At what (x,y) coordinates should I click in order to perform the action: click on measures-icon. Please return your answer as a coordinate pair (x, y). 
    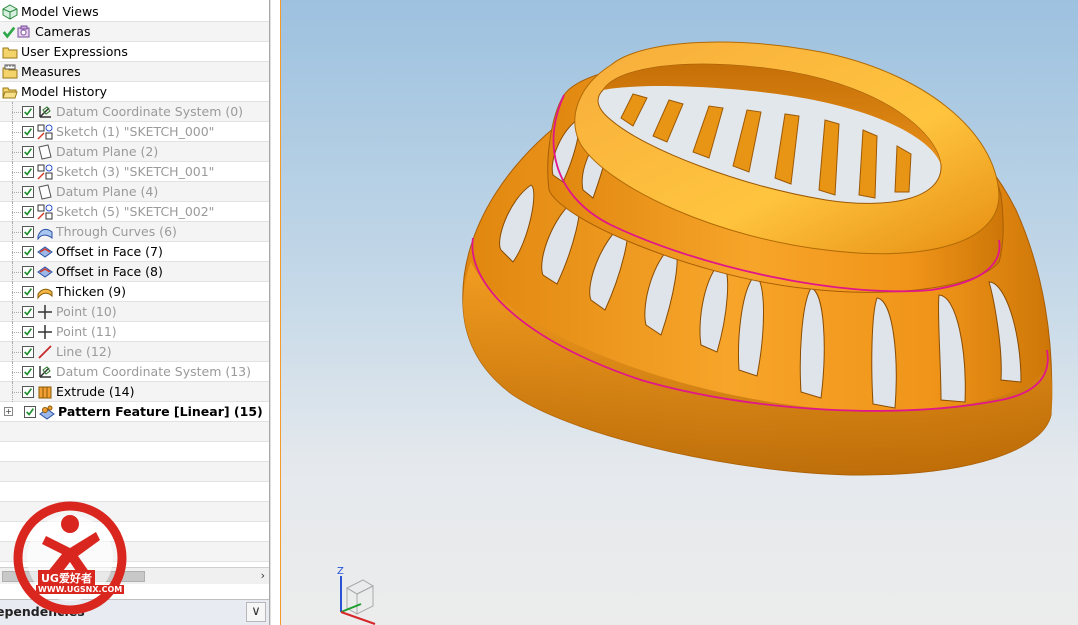
    Looking at the image, I should click on (10, 72).